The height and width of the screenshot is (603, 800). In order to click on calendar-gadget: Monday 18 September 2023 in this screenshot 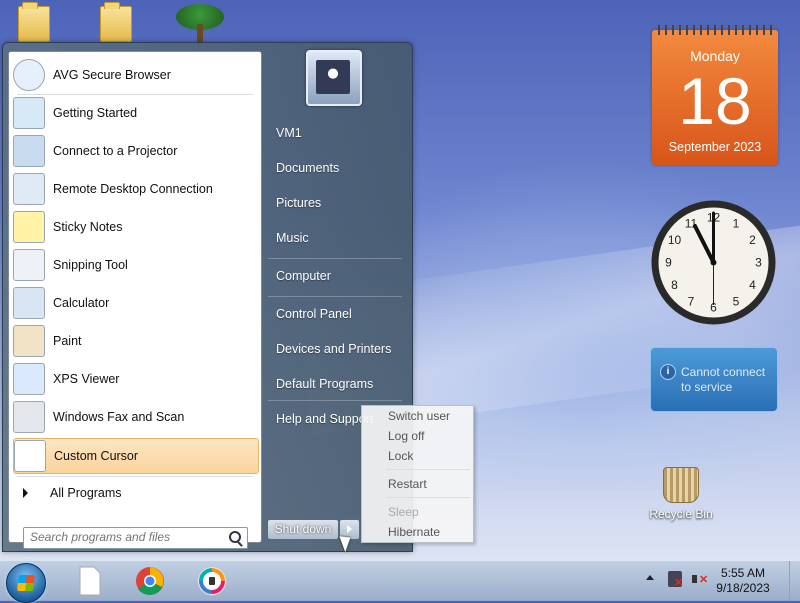, I will do `click(715, 95)`.